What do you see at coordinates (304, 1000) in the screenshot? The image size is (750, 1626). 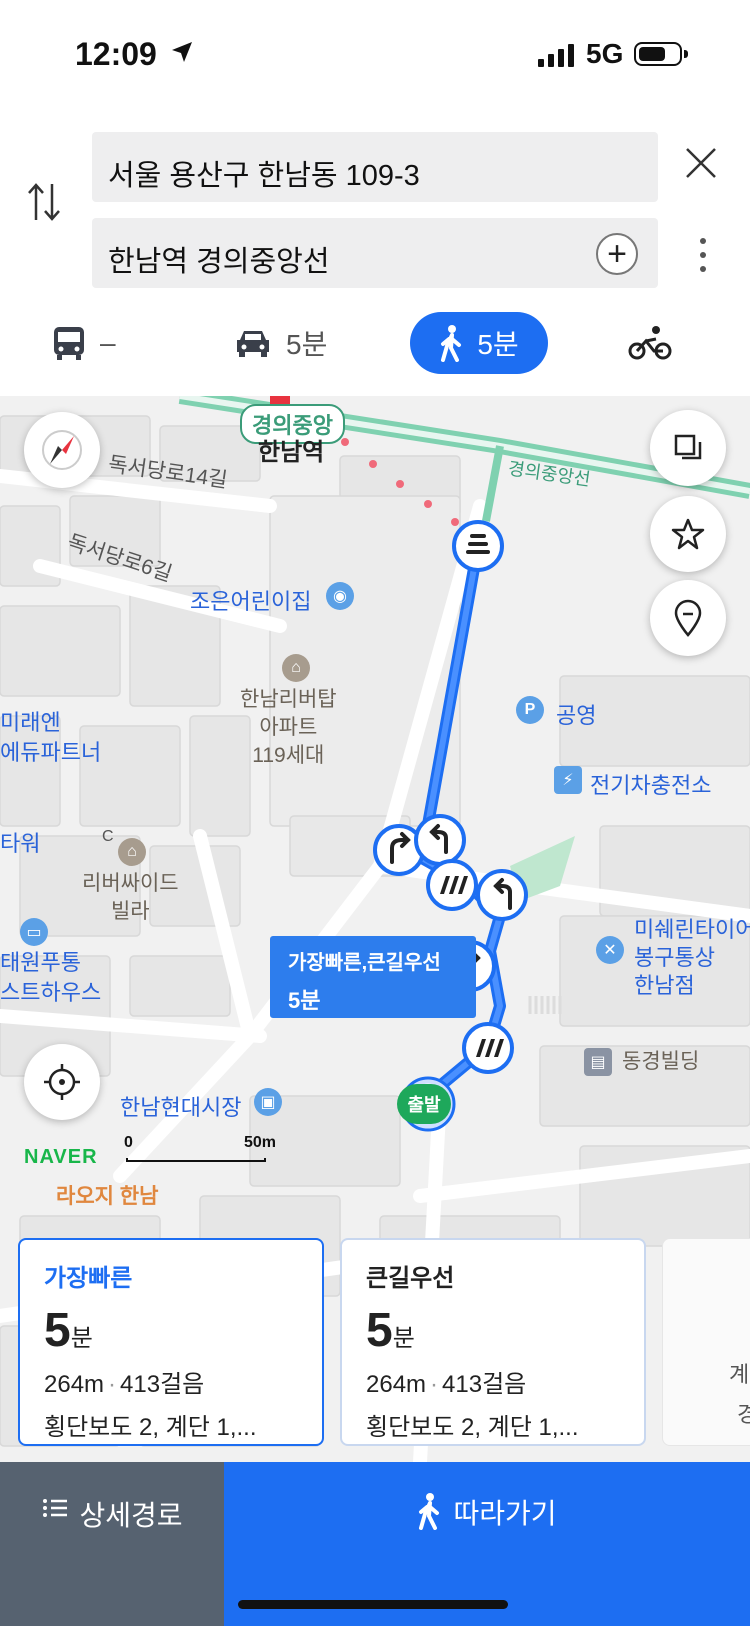 I see `route-tooltip-duration: 5분` at bounding box center [304, 1000].